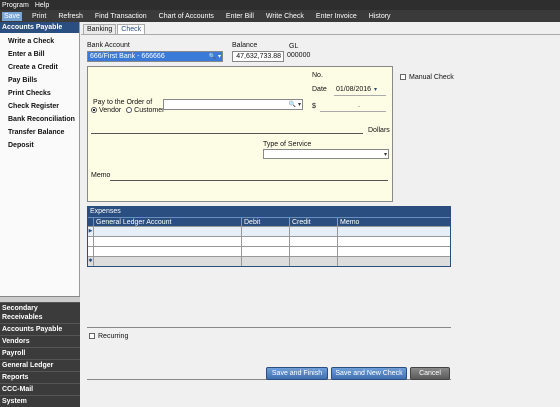 This screenshot has height=407, width=560. Describe the element at coordinates (70, 16) in the screenshot. I see `toolbar-refresh-button: Refresh` at that location.